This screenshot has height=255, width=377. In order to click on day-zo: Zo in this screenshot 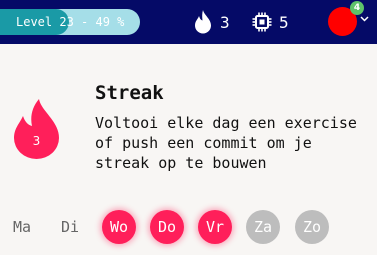, I will do `click(312, 227)`.